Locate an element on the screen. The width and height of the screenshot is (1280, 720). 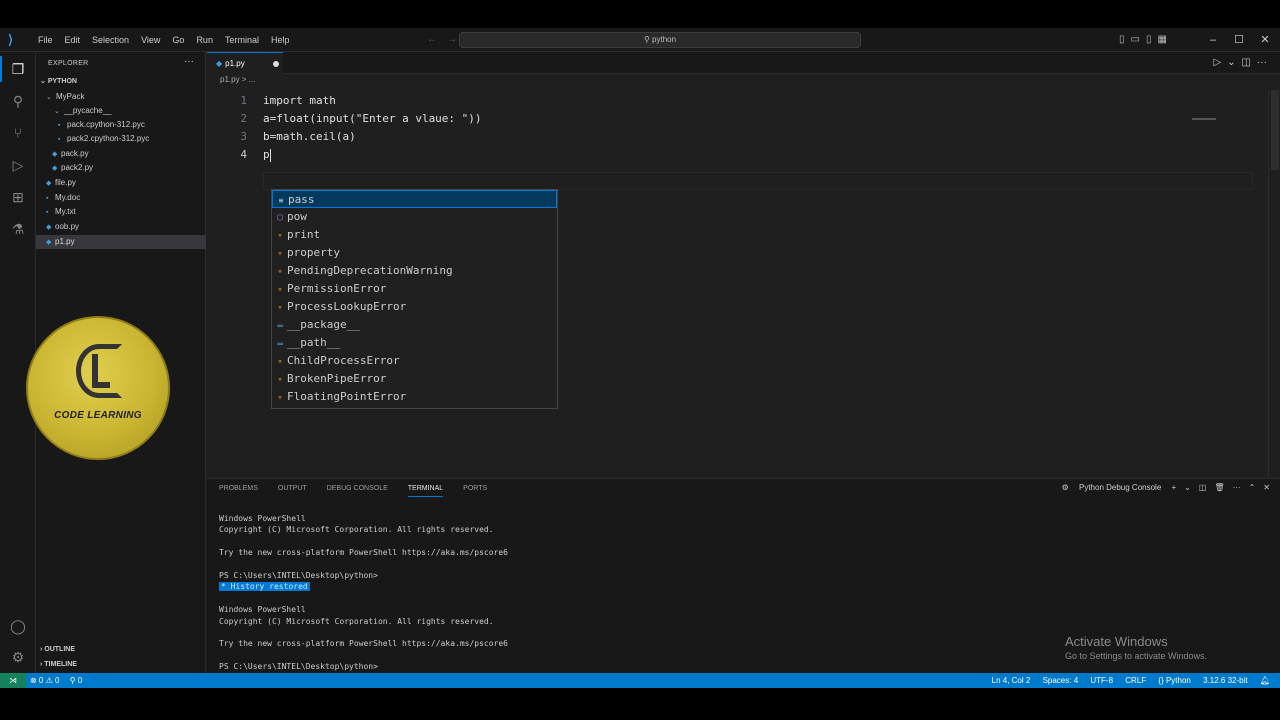
suggestion-item: ⚬ BrokenPipeError is located at coordinates (414, 379).